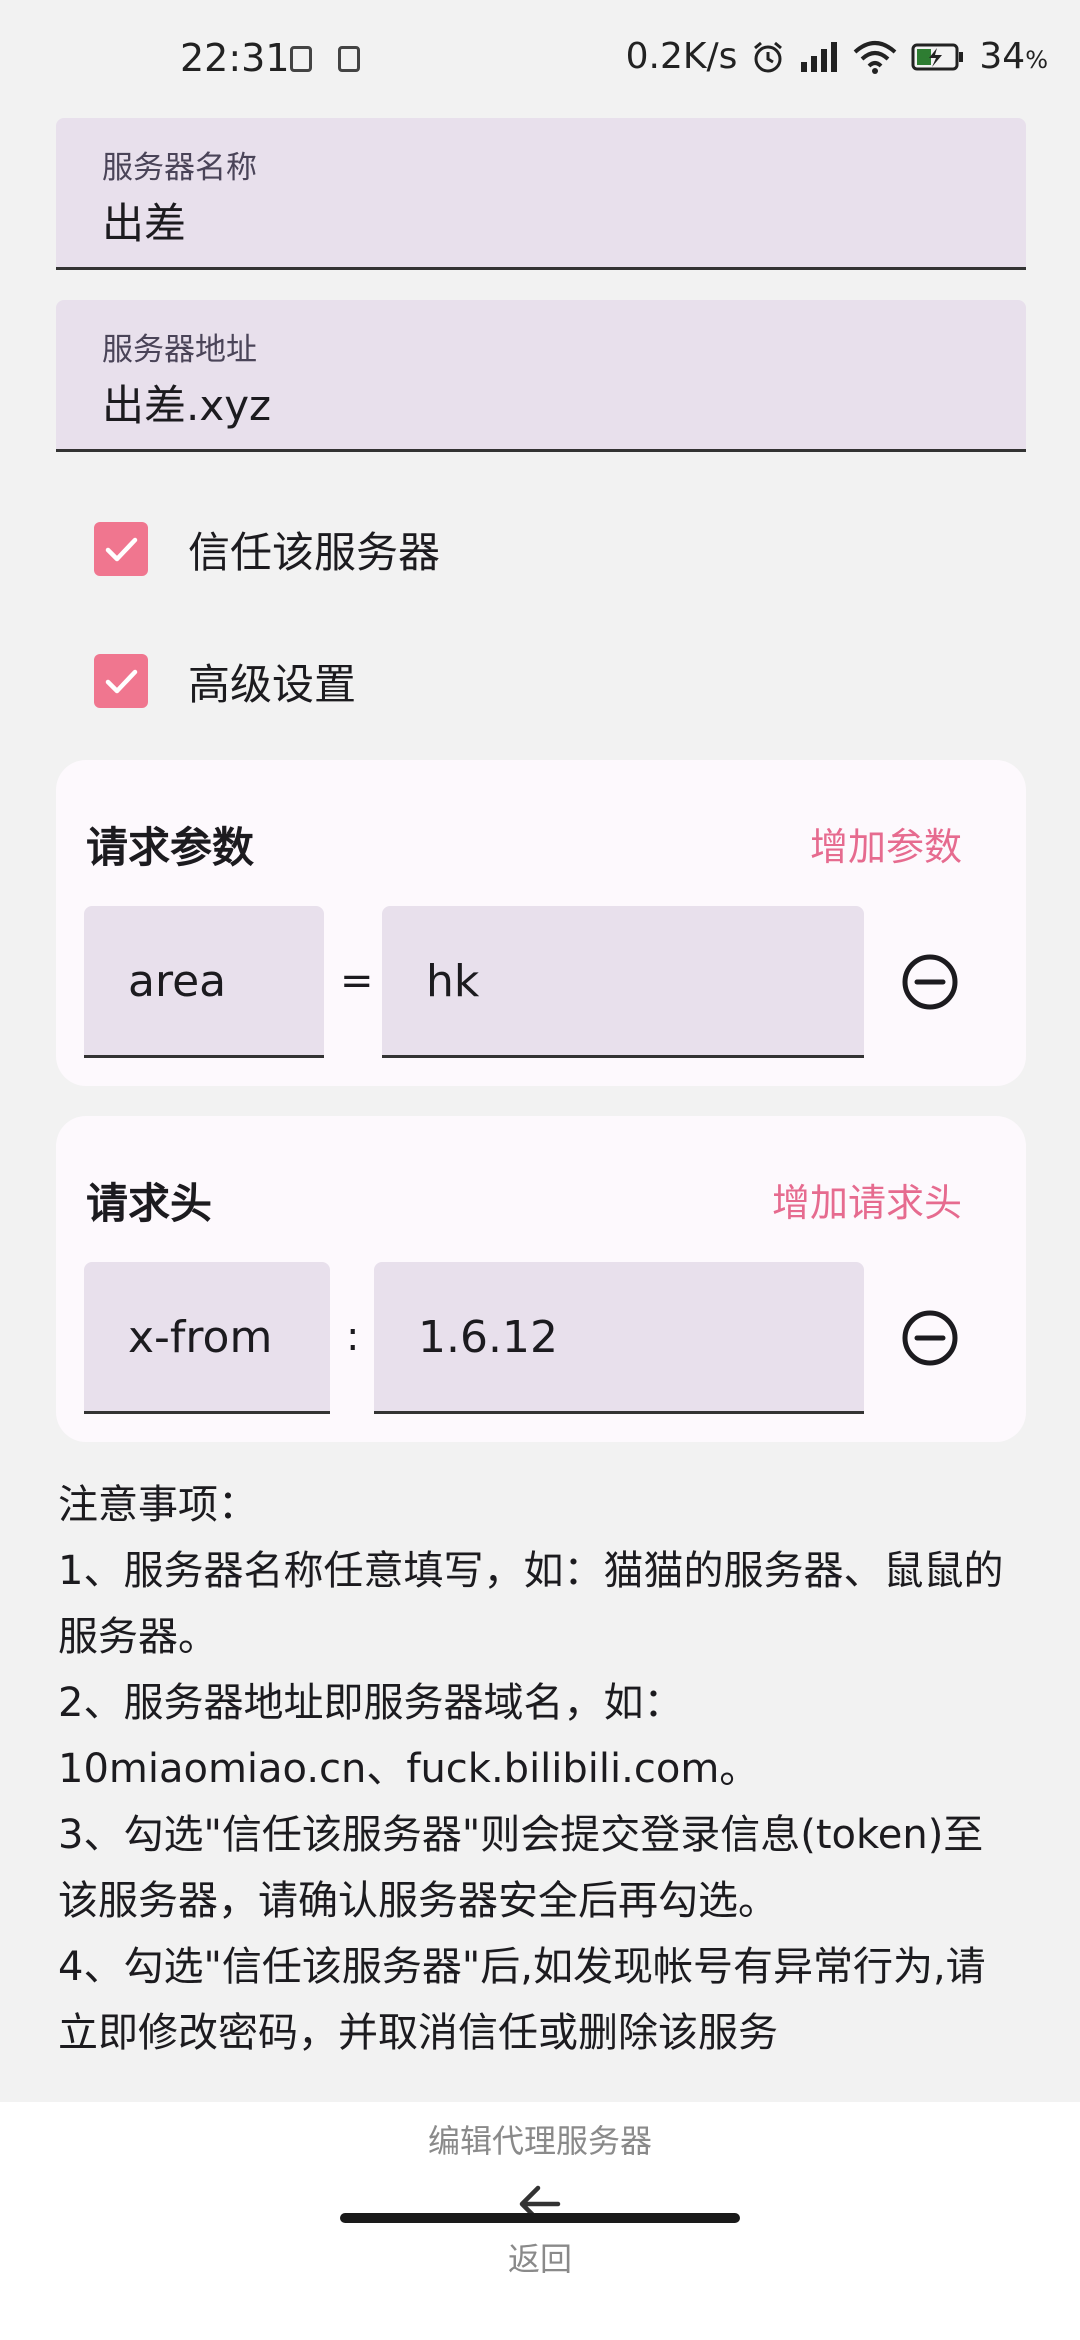 The image size is (1080, 2340). Describe the element at coordinates (541, 376) in the screenshot. I see `server-address-field: 服务器地址 出差.xyz` at that location.